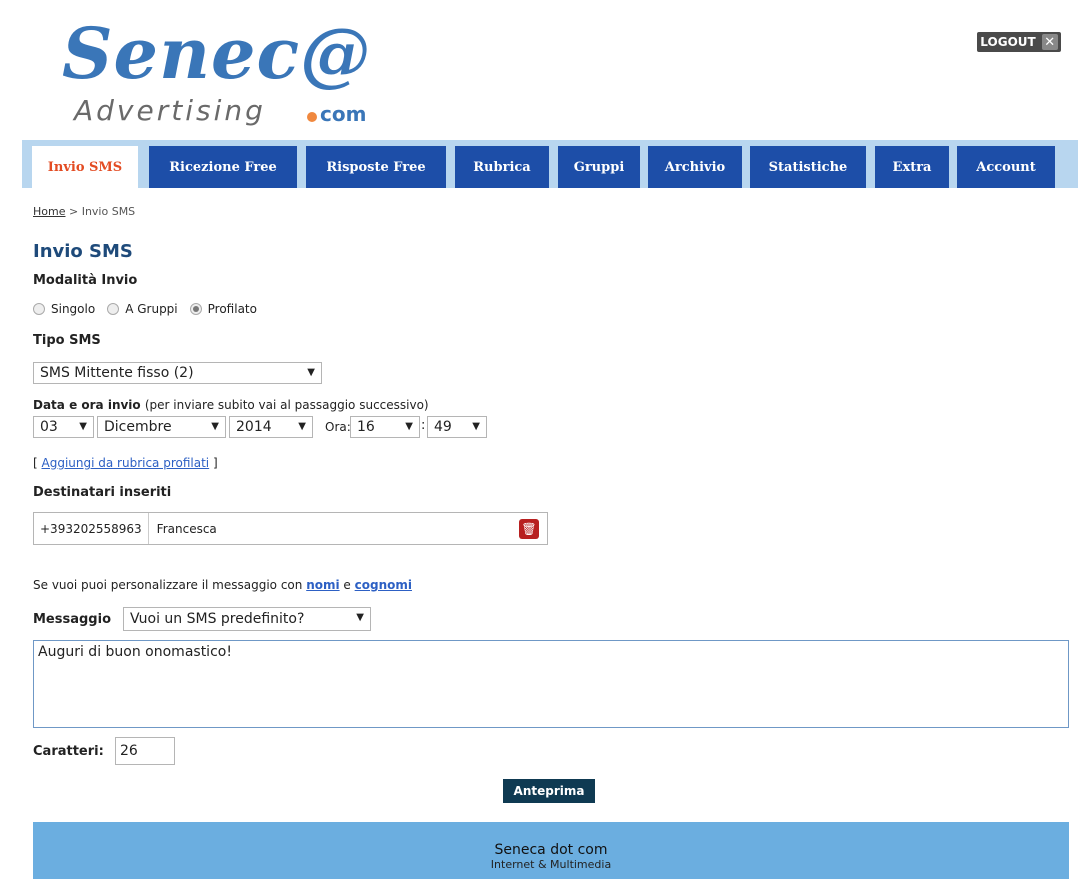 The width and height of the screenshot is (1082, 879). I want to click on message-label: Messaggio, so click(72, 619).